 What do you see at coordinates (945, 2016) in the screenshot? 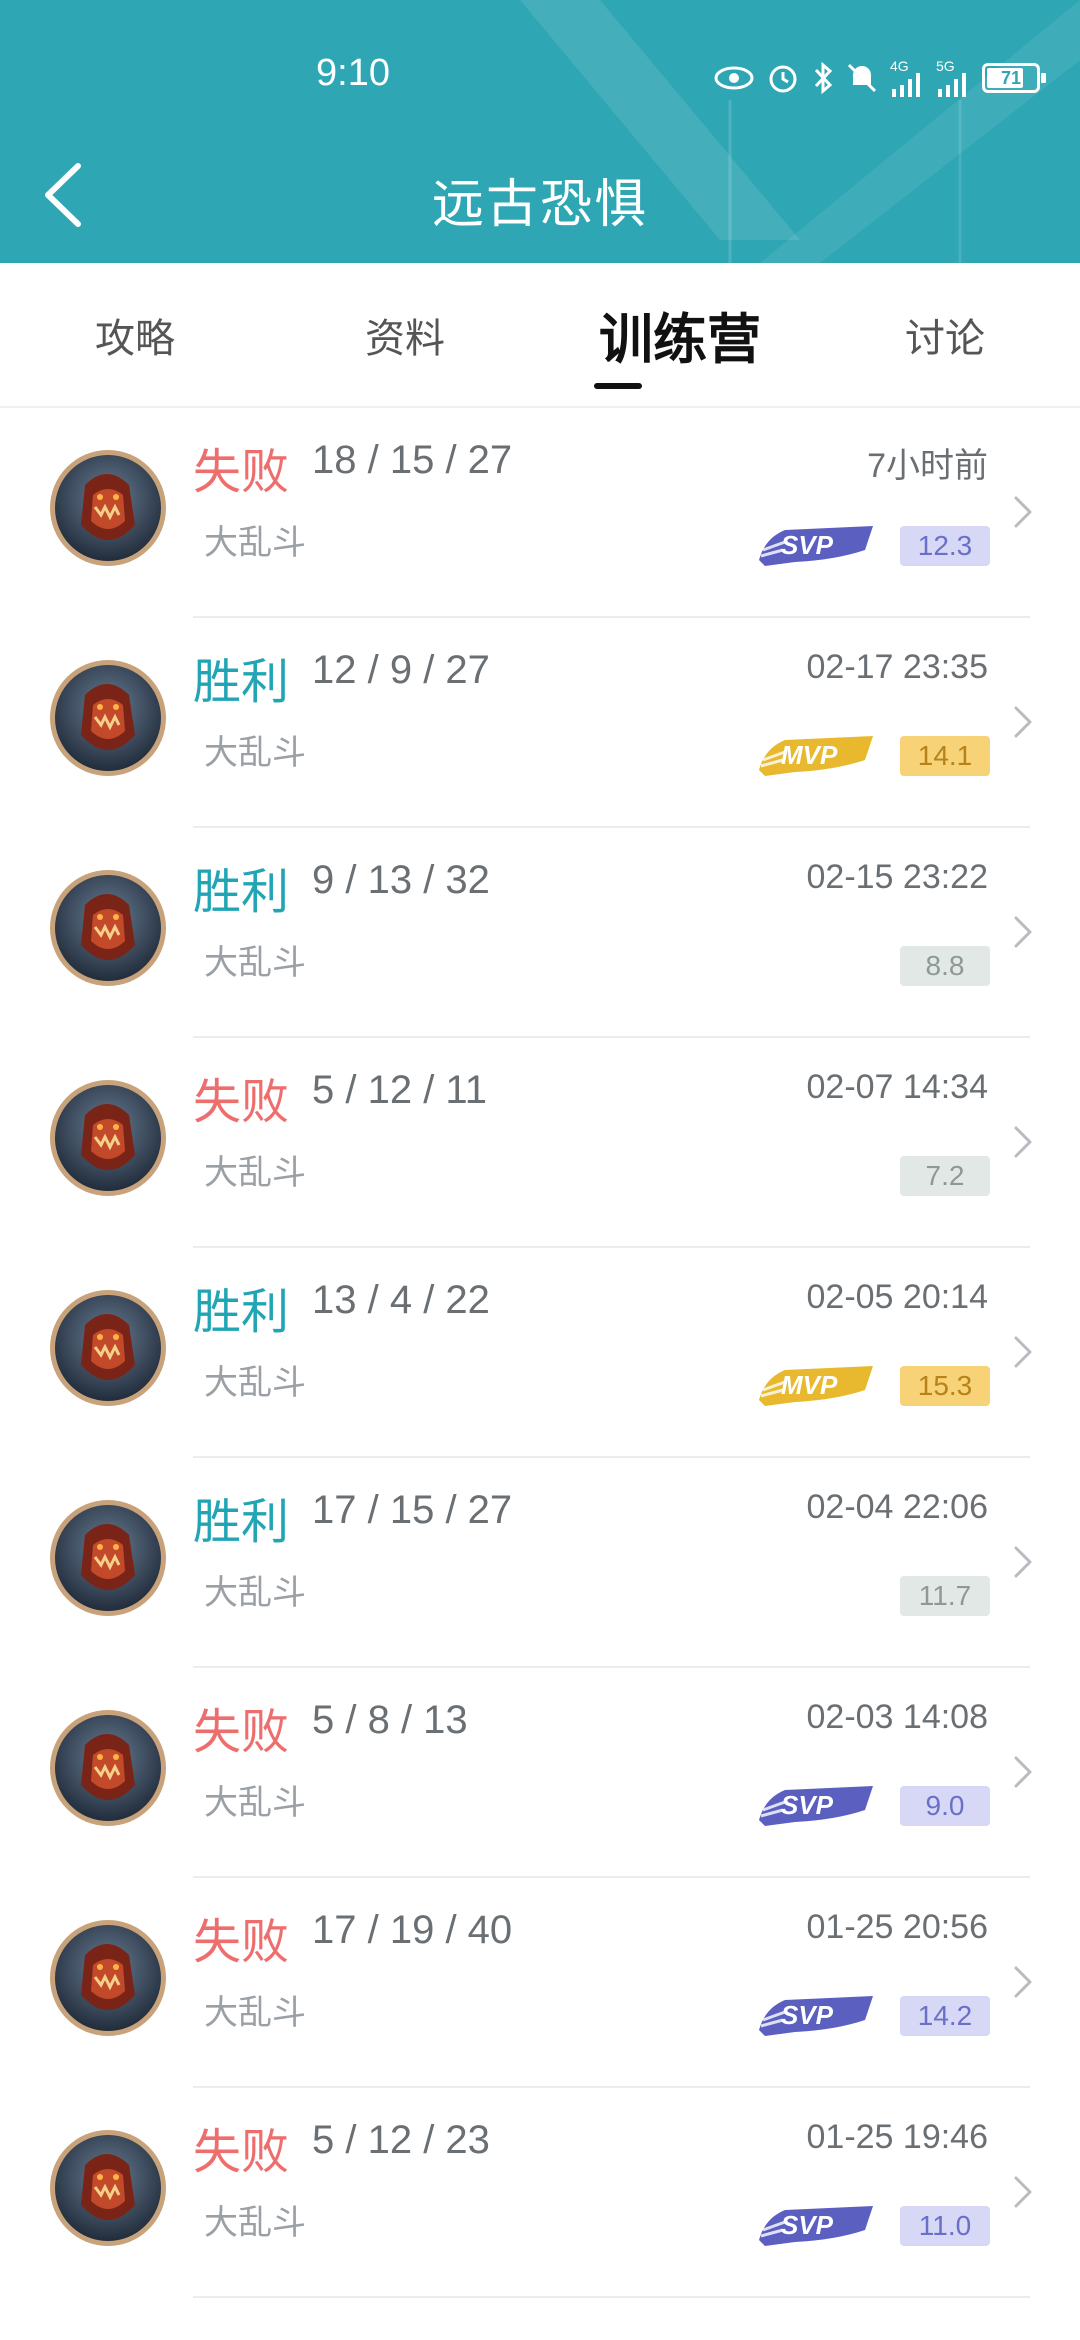
I see `match-score: 14.2` at bounding box center [945, 2016].